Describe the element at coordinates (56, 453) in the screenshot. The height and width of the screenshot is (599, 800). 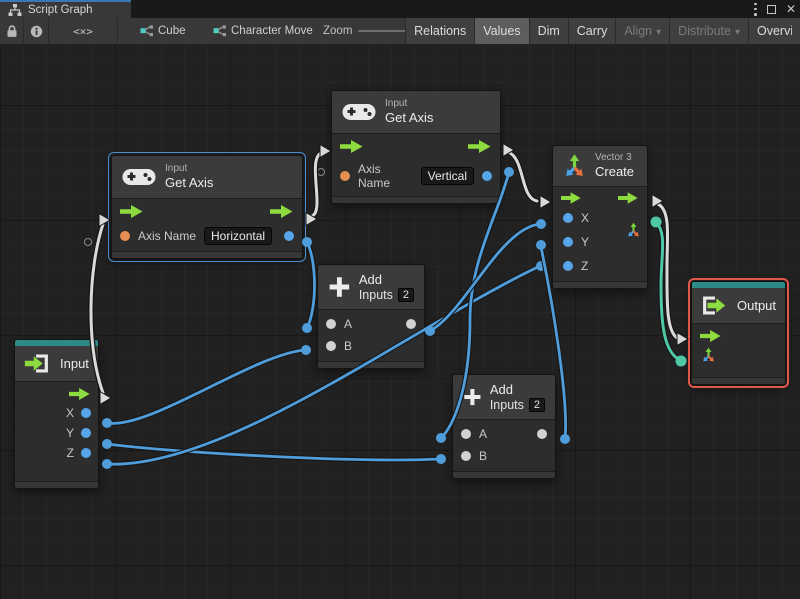
I see `port-row-z: Z` at that location.